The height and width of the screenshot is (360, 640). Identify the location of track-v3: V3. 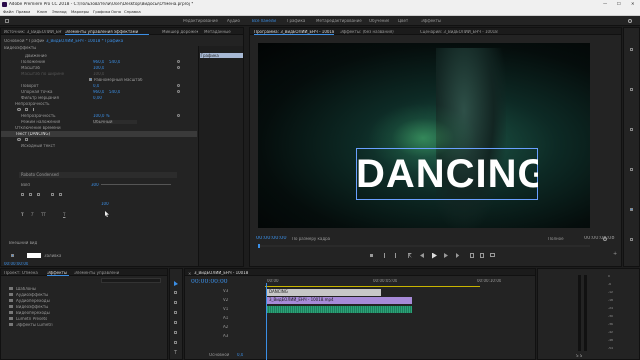
(225, 291).